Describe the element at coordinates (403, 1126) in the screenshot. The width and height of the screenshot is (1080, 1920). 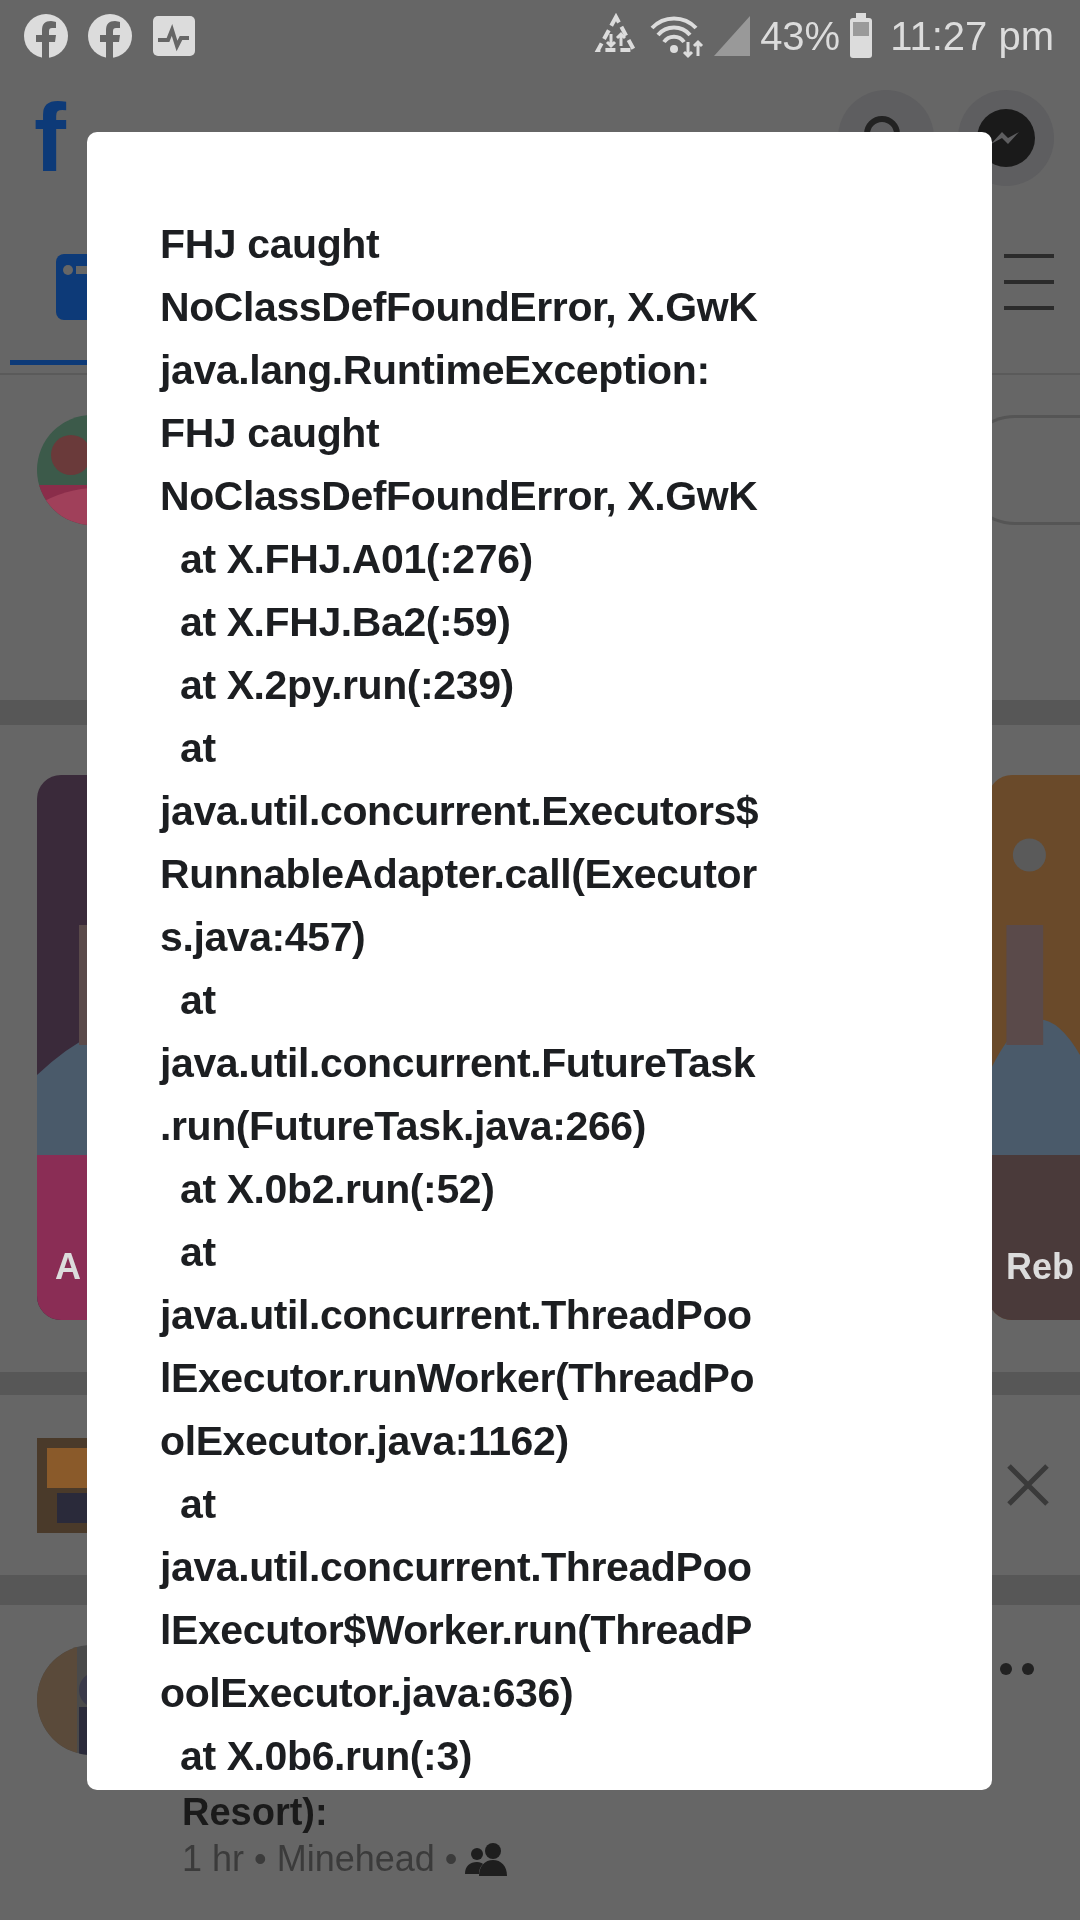
I see `error-text-line: .run(FutureTask.java:266)` at that location.